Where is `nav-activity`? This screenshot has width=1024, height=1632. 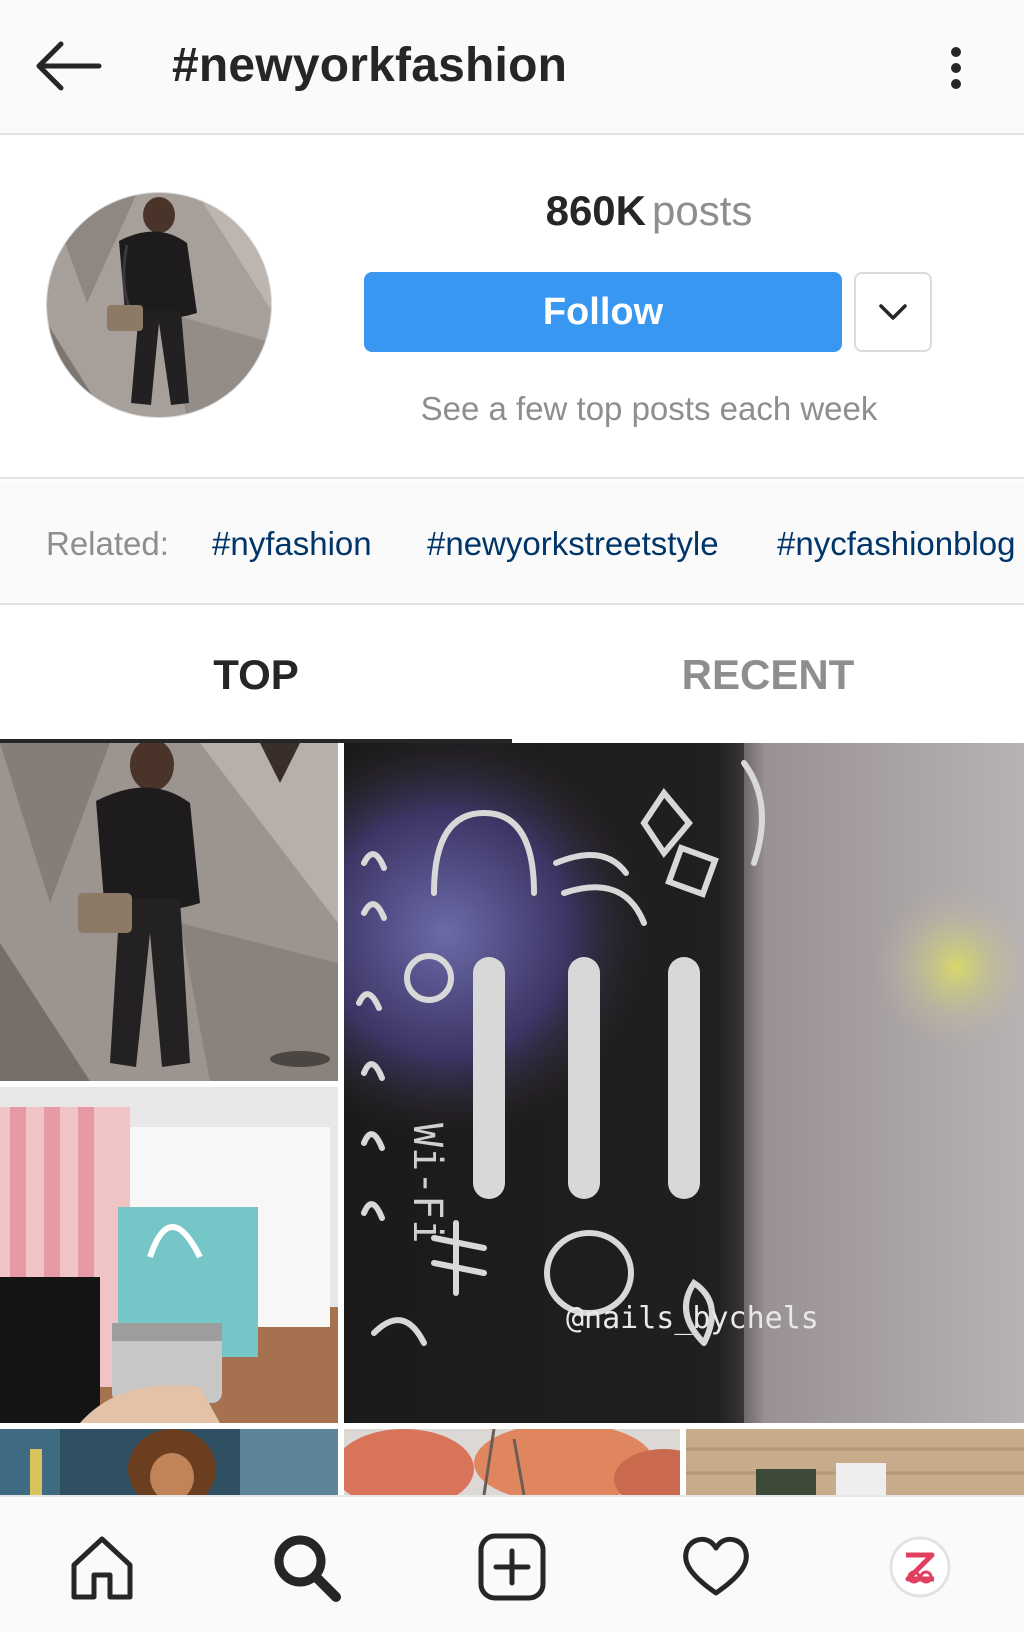 nav-activity is located at coordinates (716, 1567).